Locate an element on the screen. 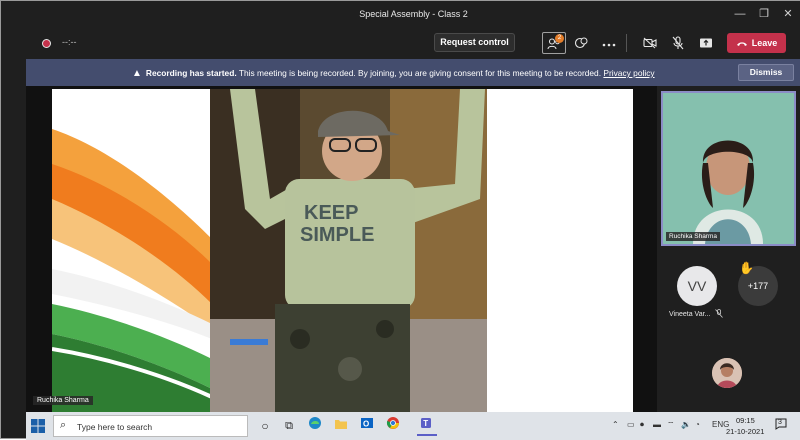 Image resolution: width=800 pixels, height=440 pixels. teams-icon: T is located at coordinates (427, 426).